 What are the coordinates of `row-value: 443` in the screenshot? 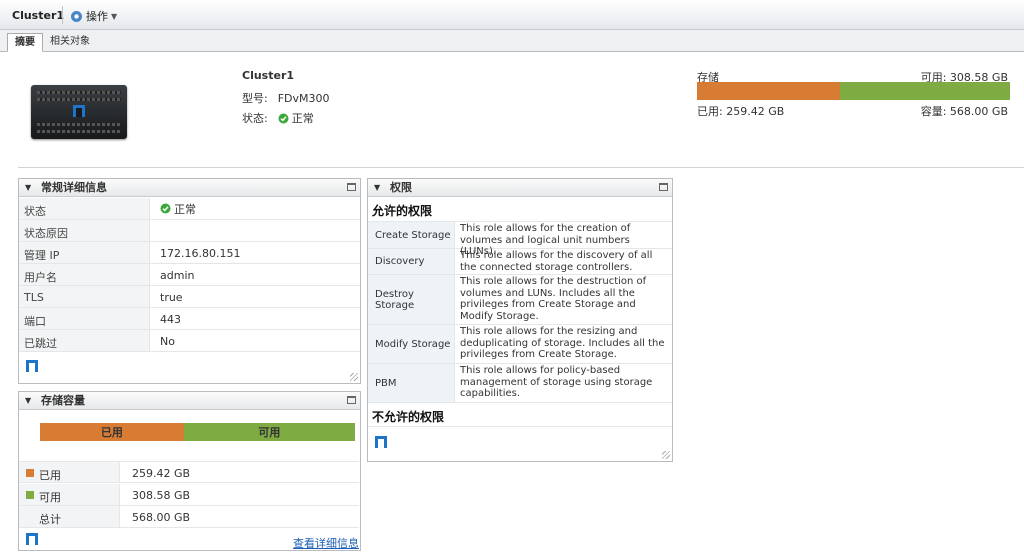 It's located at (254, 318).